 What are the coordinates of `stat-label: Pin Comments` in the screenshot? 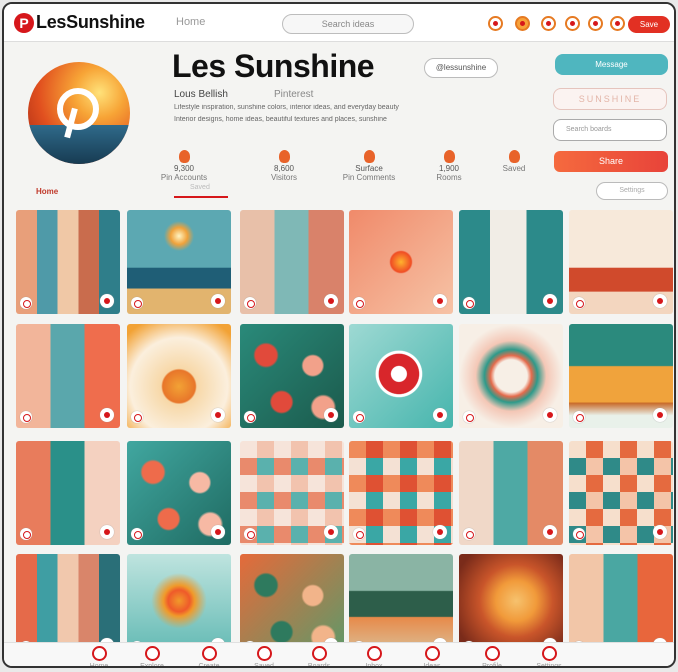 It's located at (369, 177).